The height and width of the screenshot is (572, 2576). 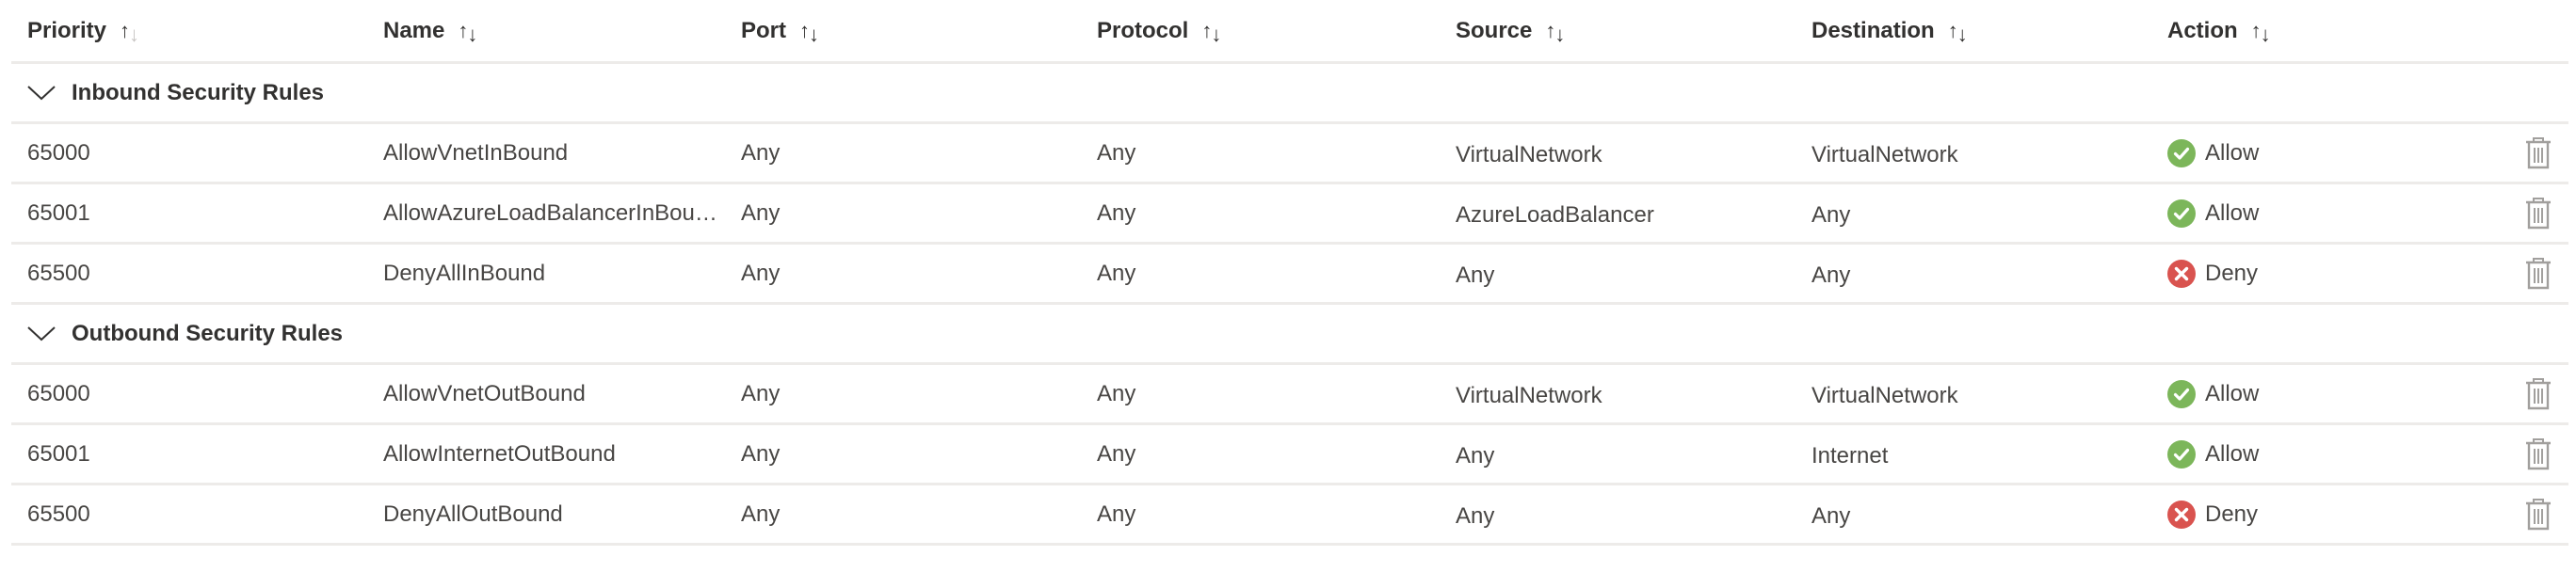 I want to click on column-header-source: Source ↑ ↓, so click(x=1630, y=31).